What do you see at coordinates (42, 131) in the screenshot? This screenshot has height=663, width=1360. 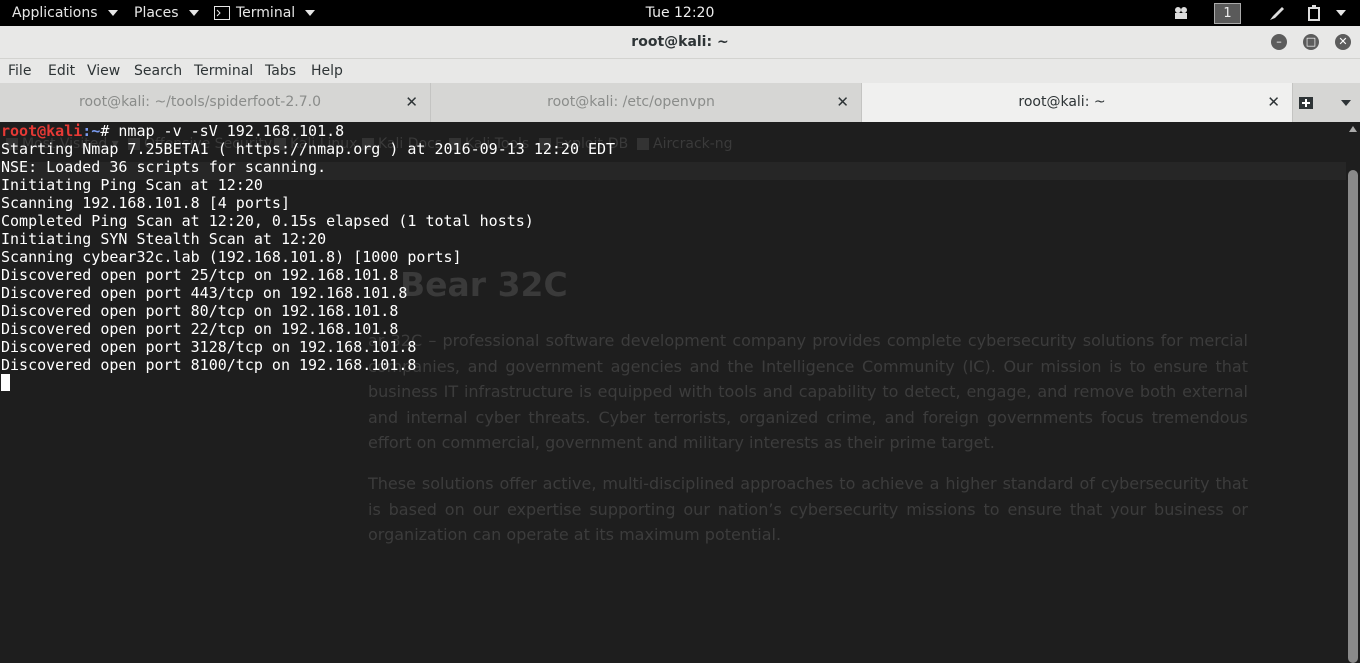 I see `prompt-user: root@kali` at bounding box center [42, 131].